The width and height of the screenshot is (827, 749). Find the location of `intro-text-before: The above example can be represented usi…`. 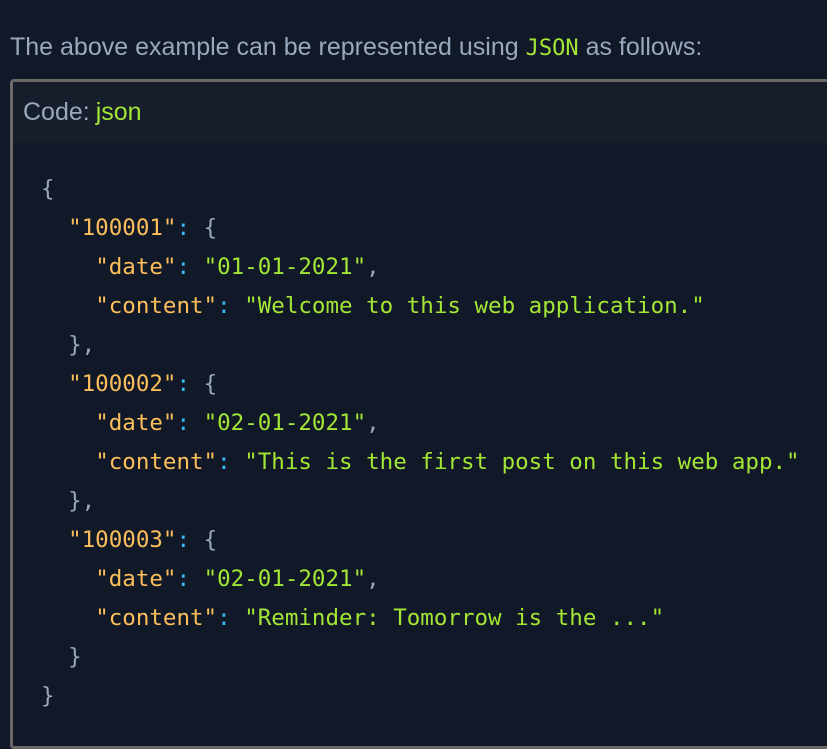

intro-text-before: The above example can be represented usi… is located at coordinates (264, 47).